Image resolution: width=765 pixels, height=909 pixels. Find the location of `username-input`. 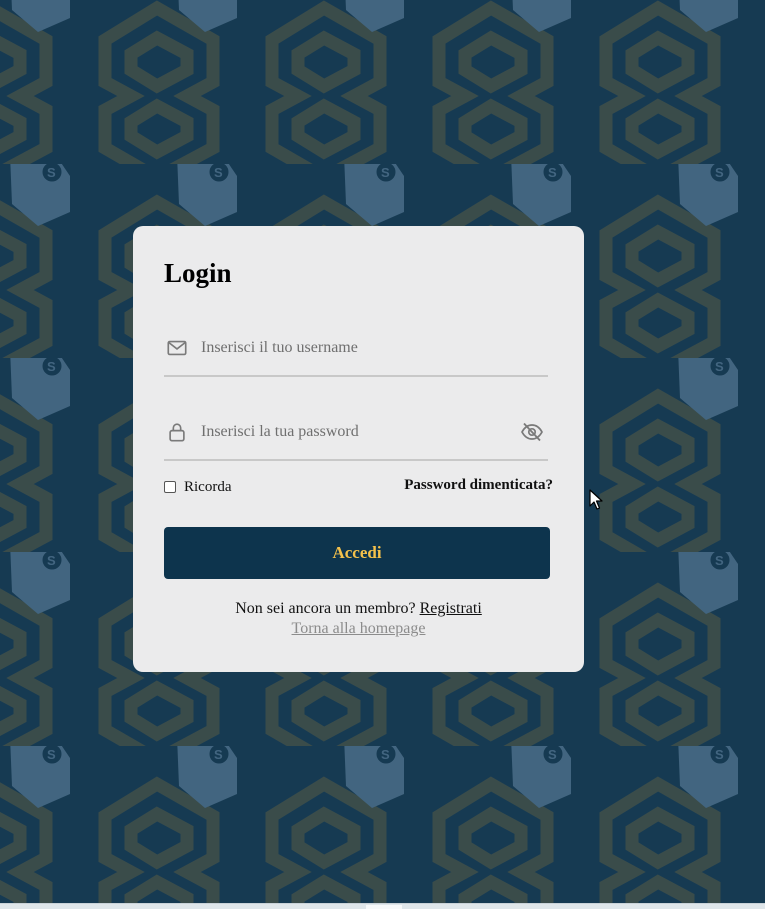

username-input is located at coordinates (351, 348).